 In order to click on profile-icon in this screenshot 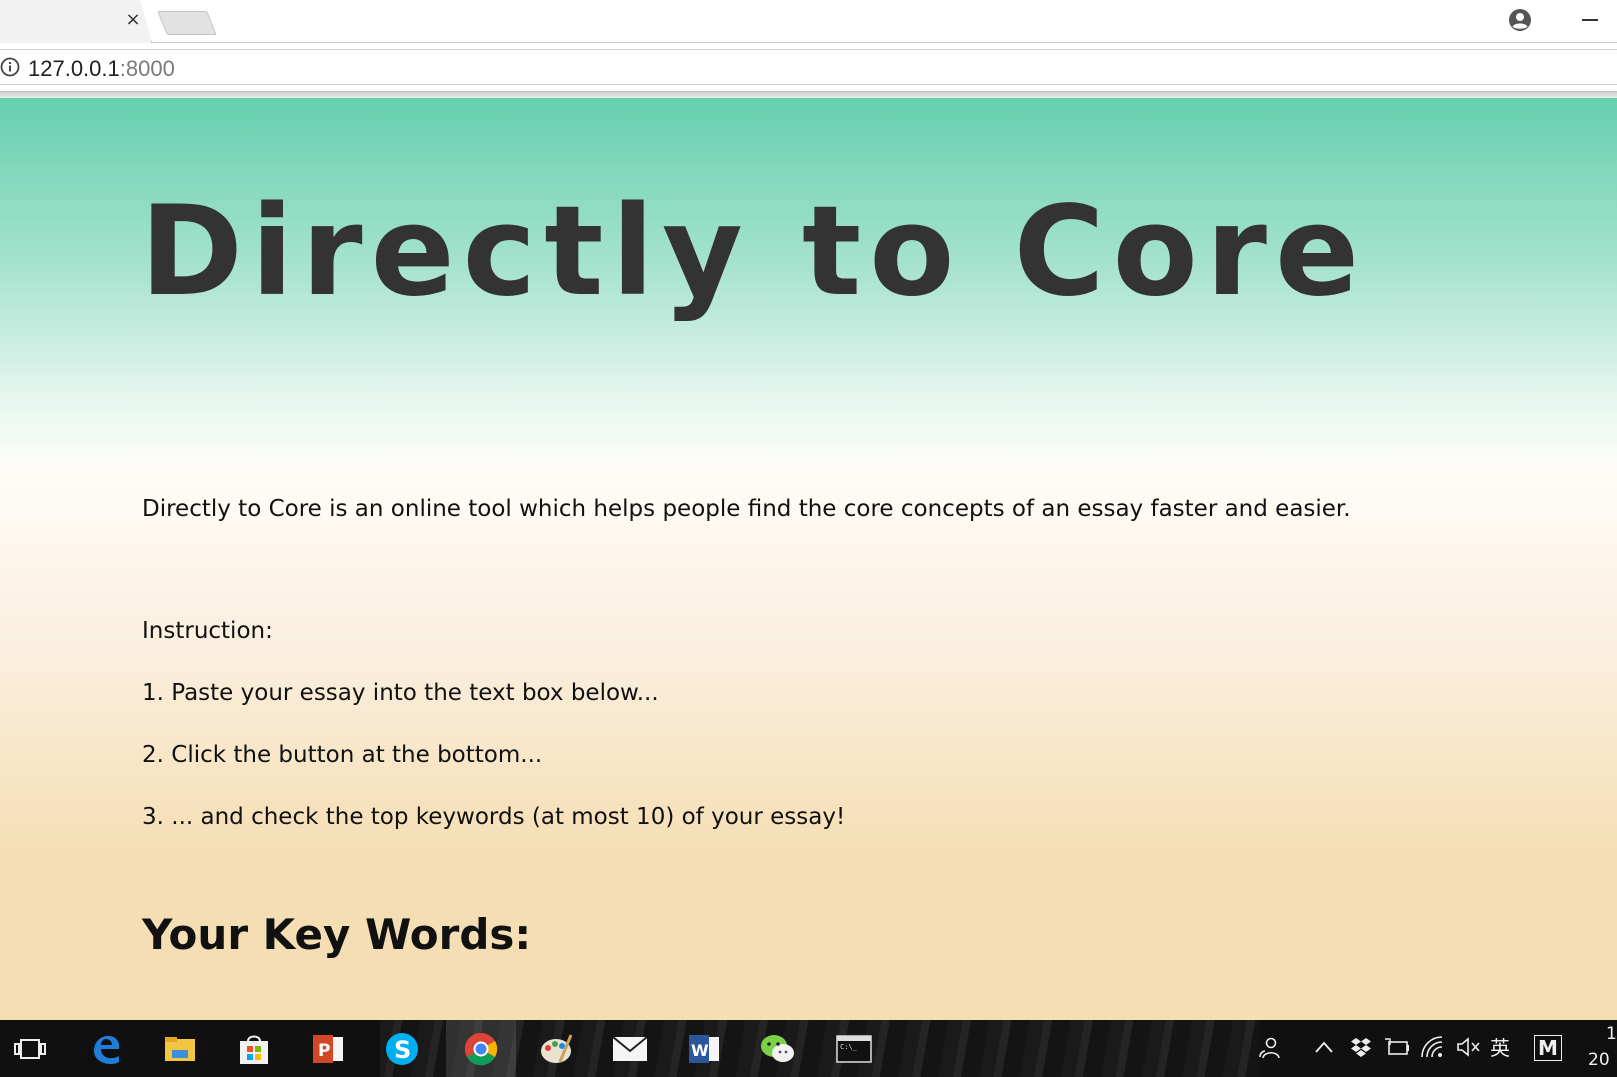, I will do `click(1520, 20)`.